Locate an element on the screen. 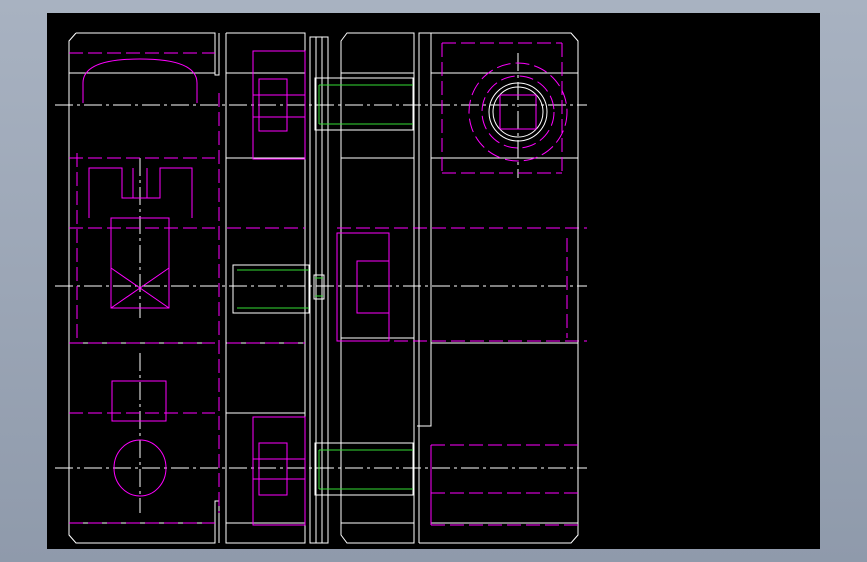 The height and width of the screenshot is (562, 867). middle-hub-outline is located at coordinates (265, 288).